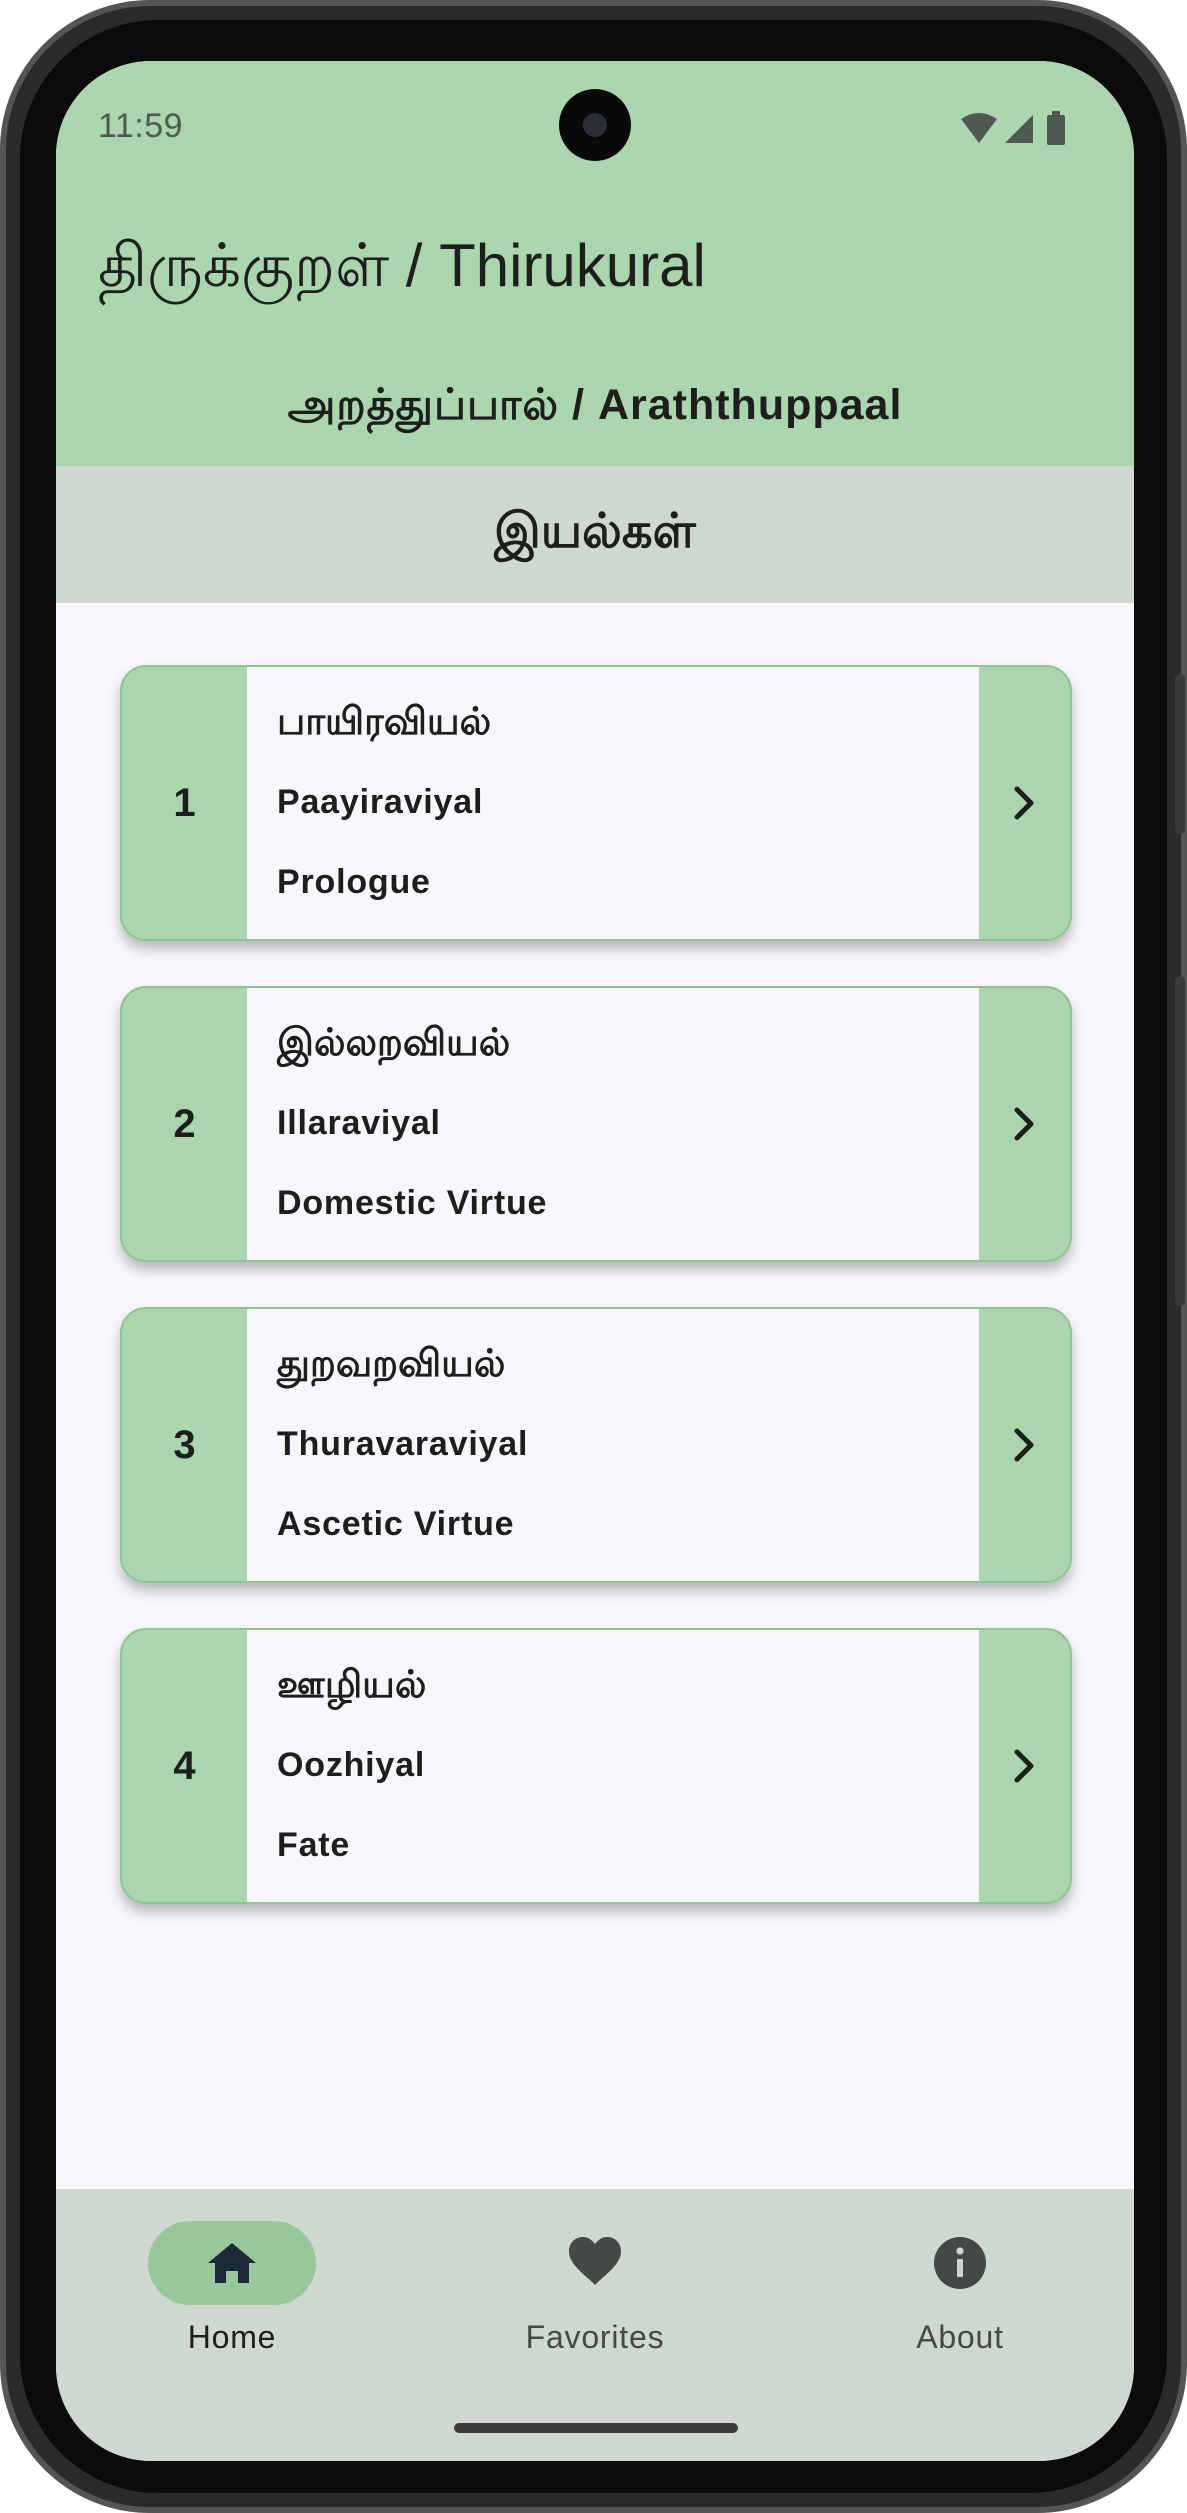 The height and width of the screenshot is (2513, 1187). Describe the element at coordinates (352, 1685) in the screenshot. I see `chapter-tamil-name: ஊழியல்` at that location.